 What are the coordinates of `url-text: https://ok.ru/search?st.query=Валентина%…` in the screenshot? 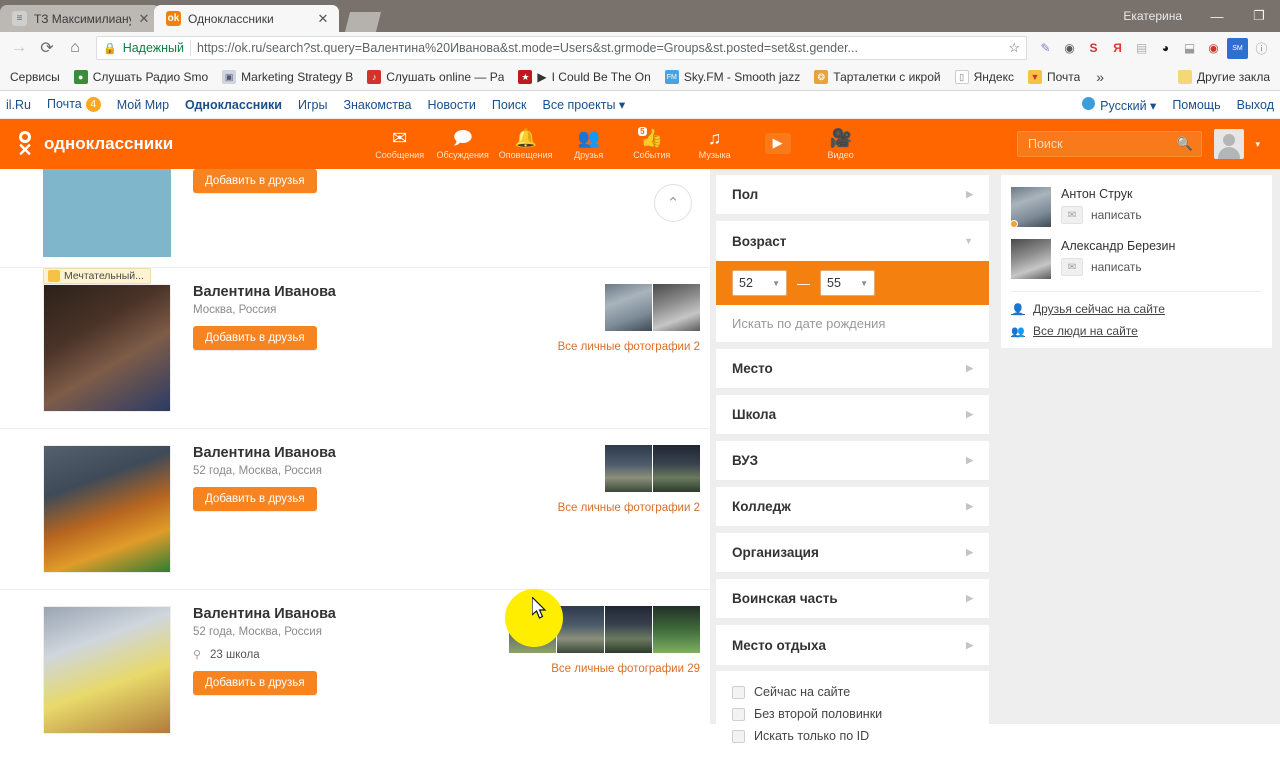 It's located at (597, 48).